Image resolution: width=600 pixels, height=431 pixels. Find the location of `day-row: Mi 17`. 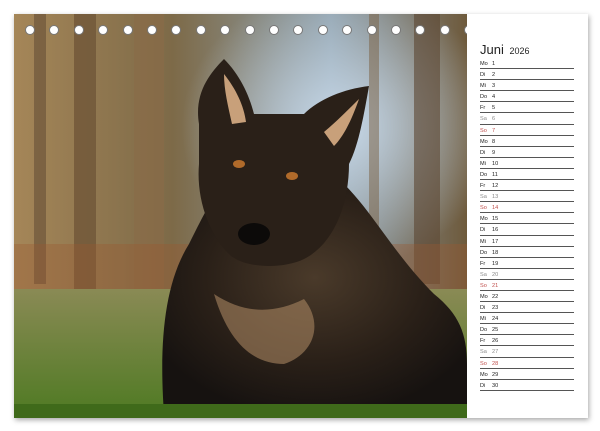

day-row: Mi 17 is located at coordinates (527, 241).